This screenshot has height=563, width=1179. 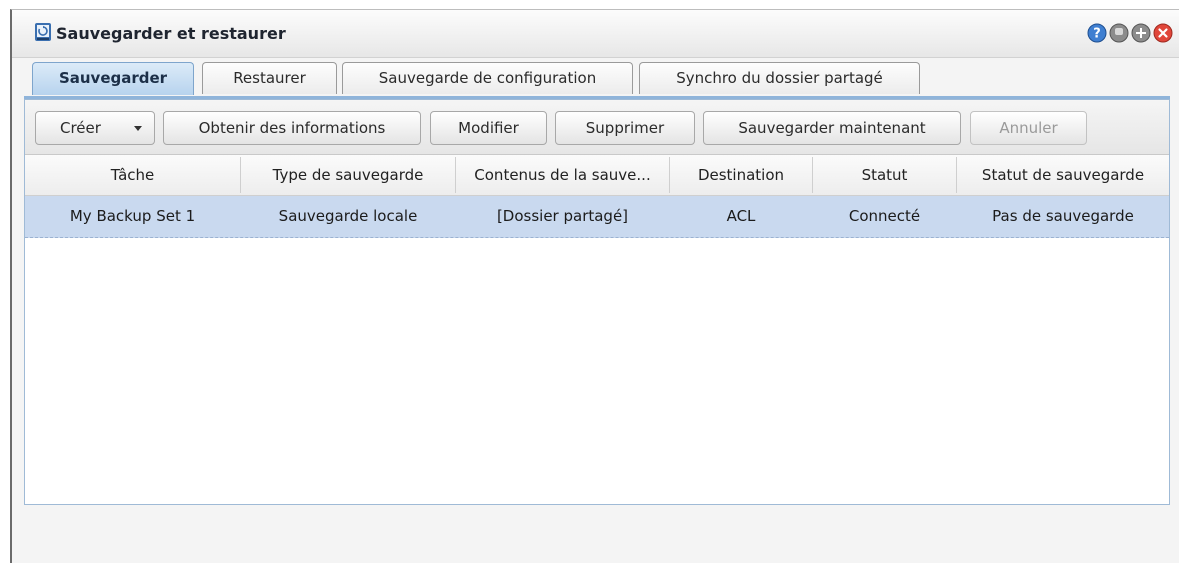 I want to click on cell-type: Sauvegarde locale, so click(x=348, y=216).